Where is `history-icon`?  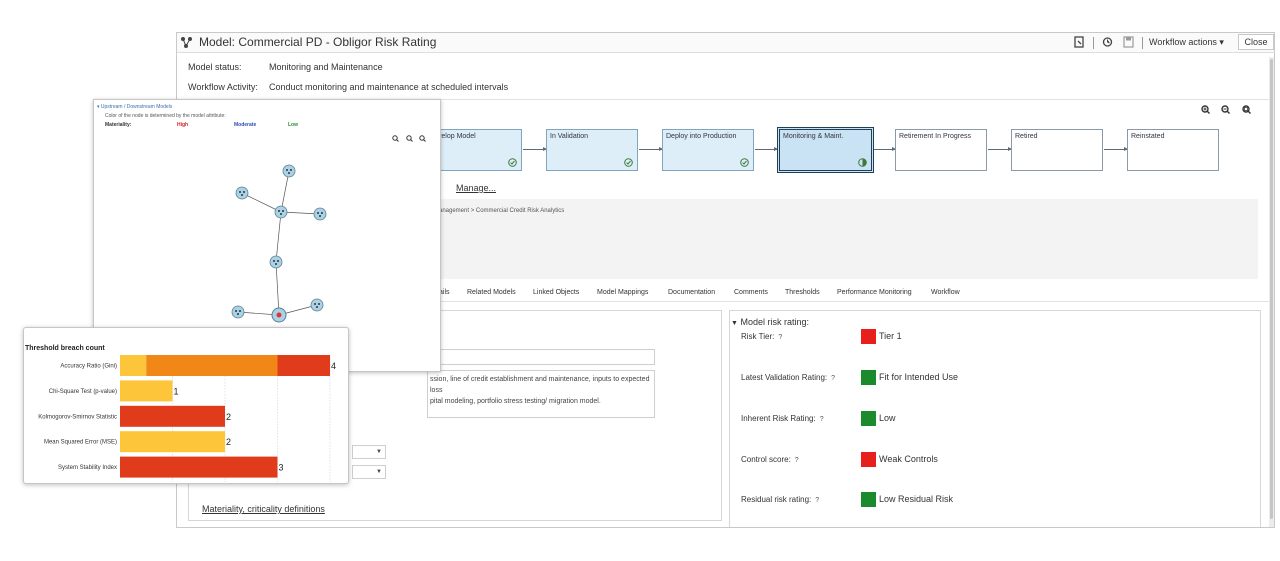 history-icon is located at coordinates (1107, 42).